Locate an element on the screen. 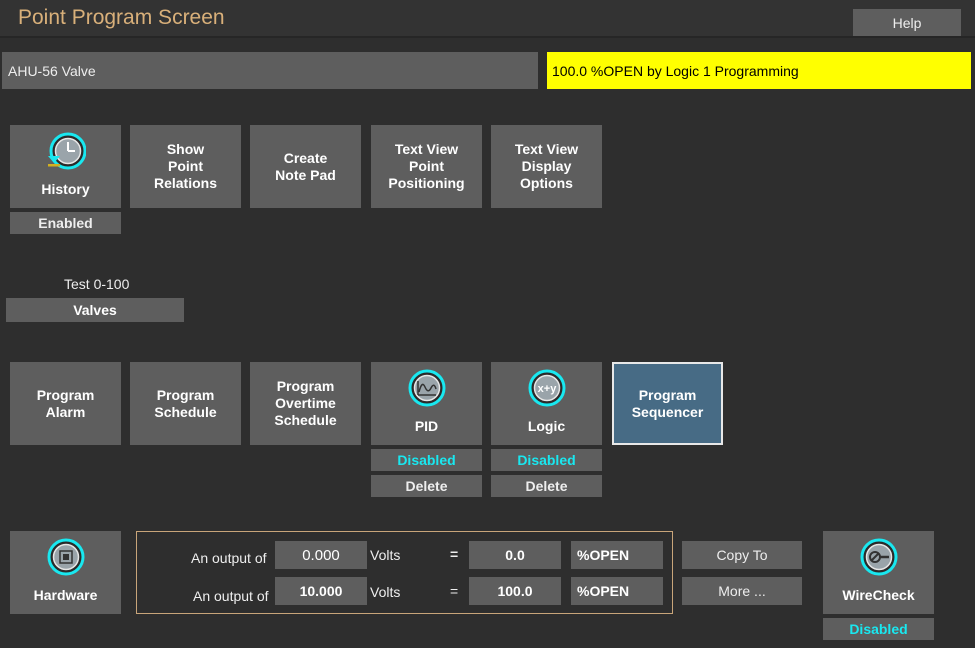 This screenshot has height=648, width=975. logic-xy-icon: x+y is located at coordinates (546, 388).